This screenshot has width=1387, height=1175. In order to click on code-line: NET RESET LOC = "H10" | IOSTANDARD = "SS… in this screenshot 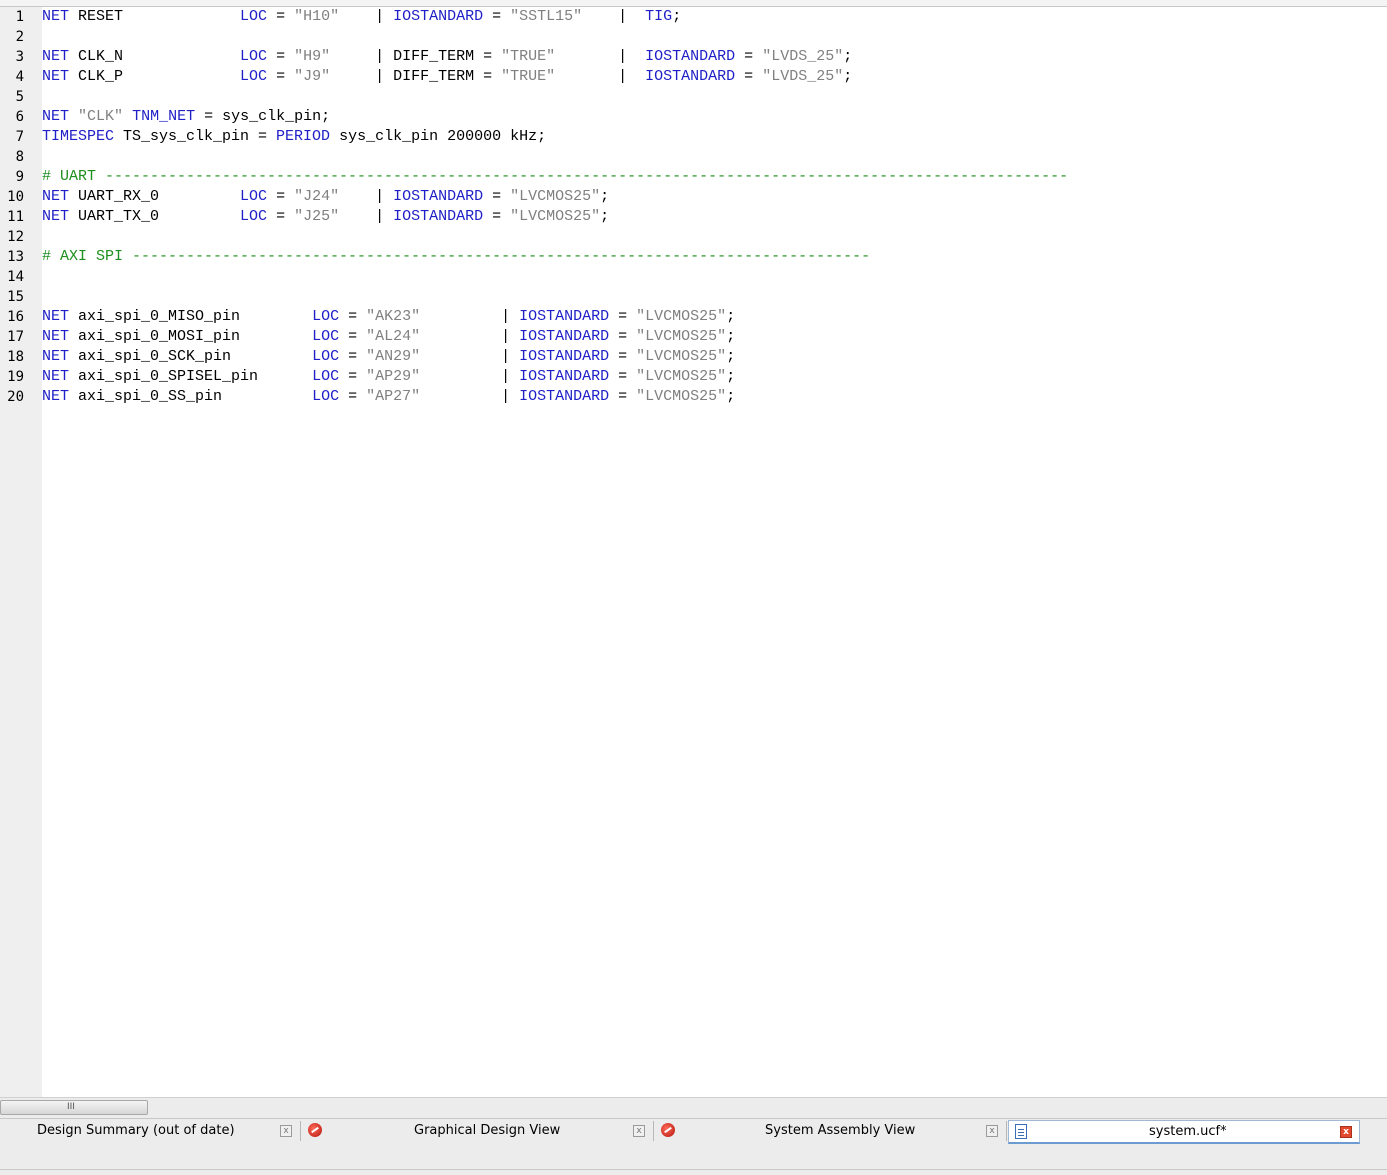, I will do `click(361, 17)`.